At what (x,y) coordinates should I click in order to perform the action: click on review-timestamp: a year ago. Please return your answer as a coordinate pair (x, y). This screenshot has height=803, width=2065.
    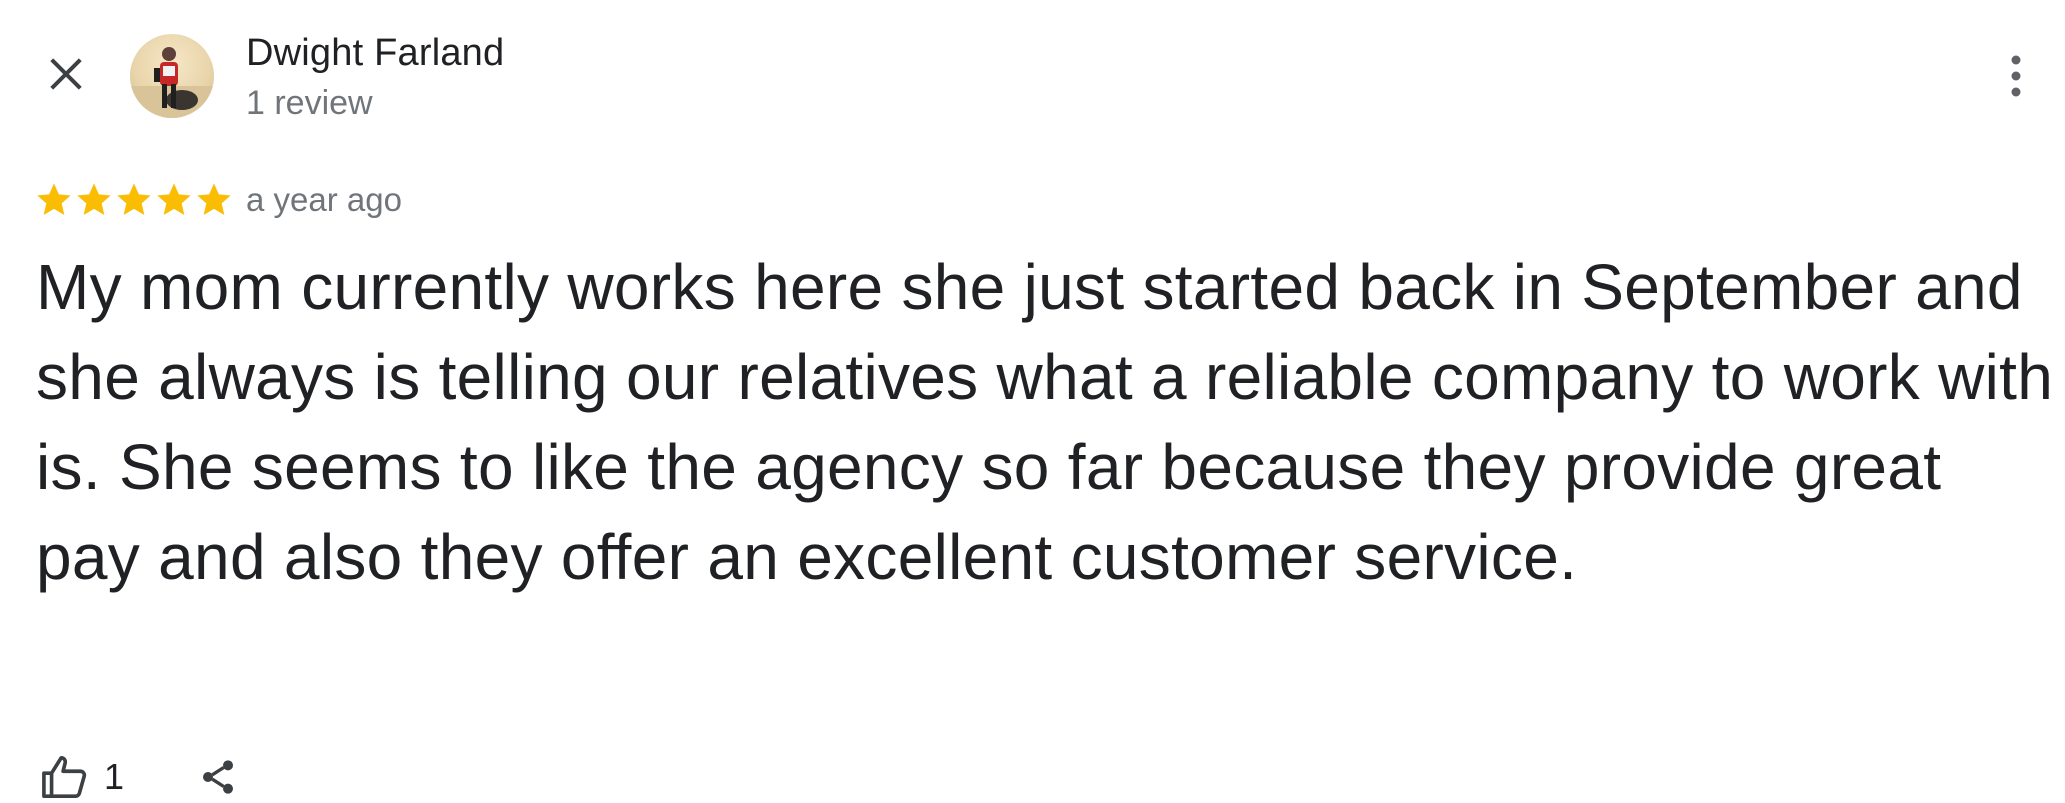
    Looking at the image, I should click on (324, 199).